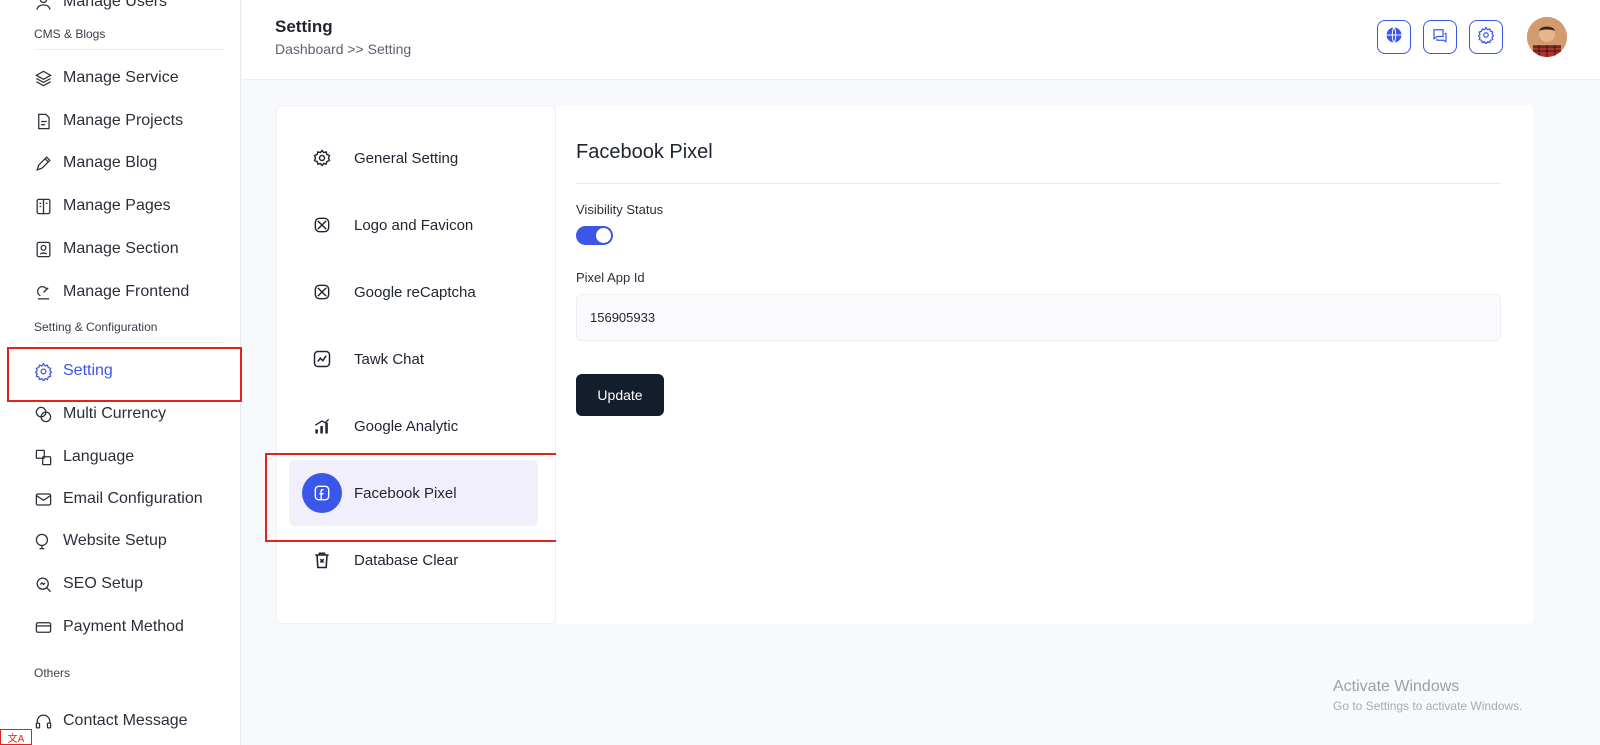 This screenshot has width=1600, height=745. What do you see at coordinates (103, 583) in the screenshot?
I see `sidebar-item-label: SEO Setup` at bounding box center [103, 583].